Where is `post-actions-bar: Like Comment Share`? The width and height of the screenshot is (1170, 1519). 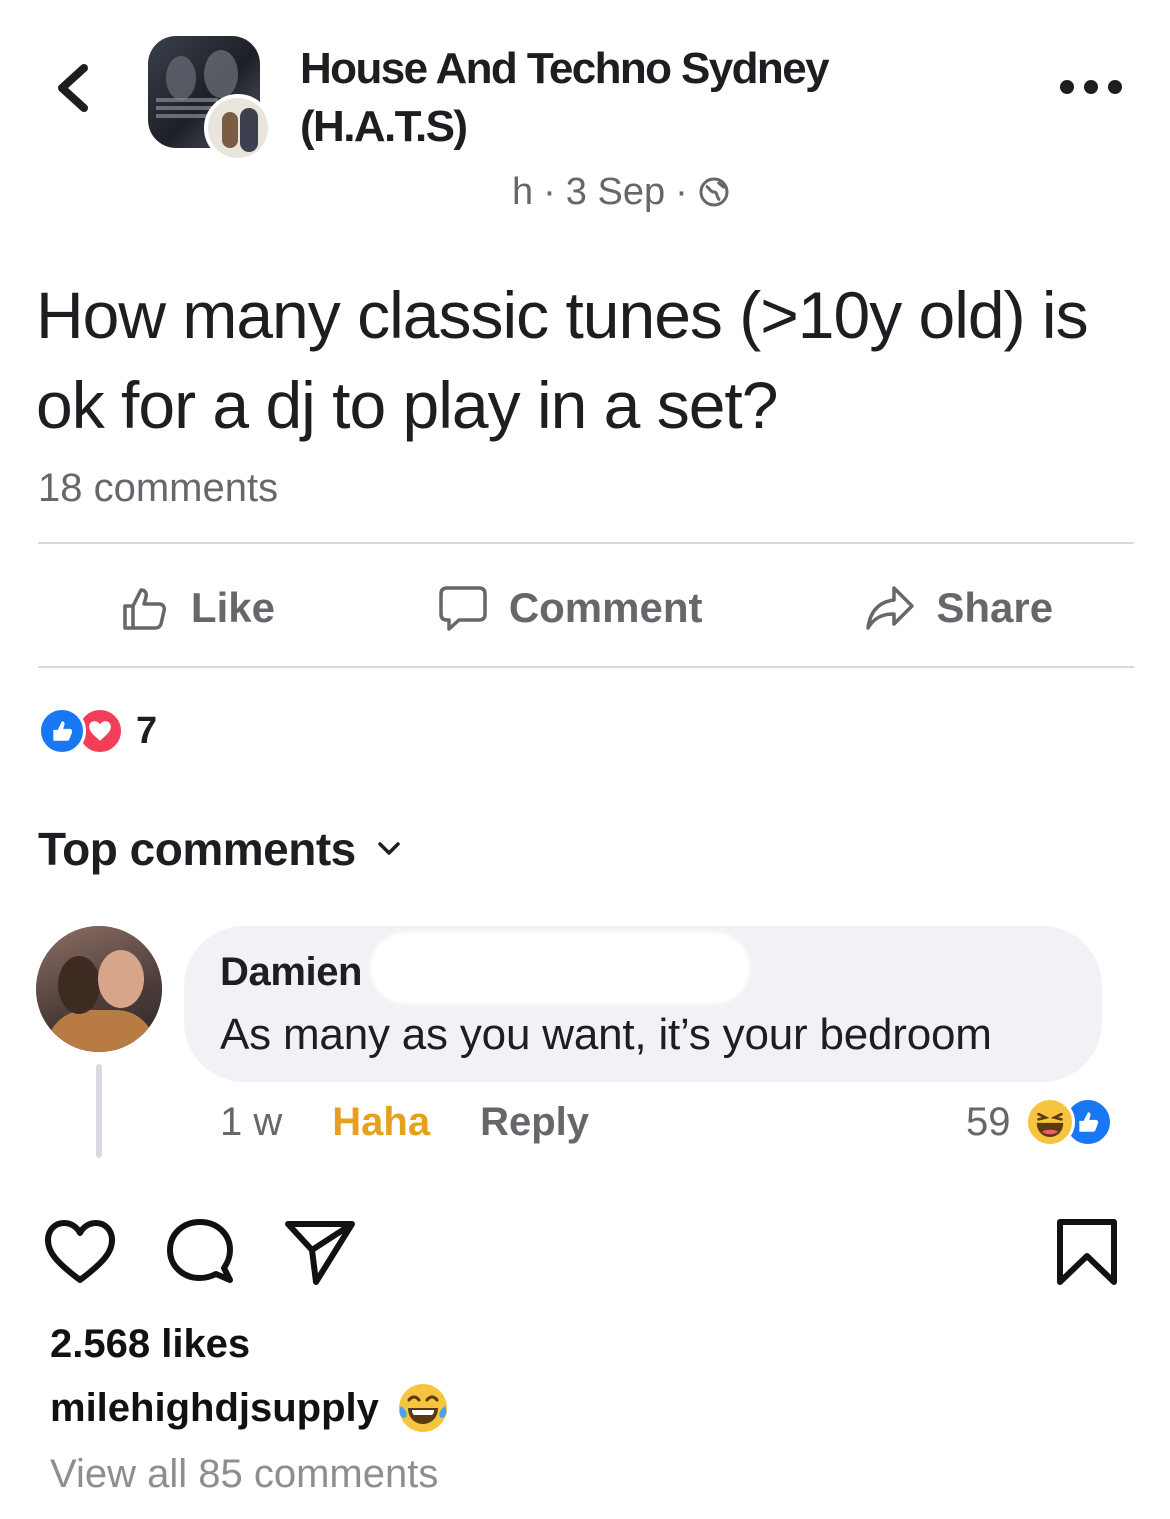 post-actions-bar: Like Comment Share is located at coordinates (586, 608).